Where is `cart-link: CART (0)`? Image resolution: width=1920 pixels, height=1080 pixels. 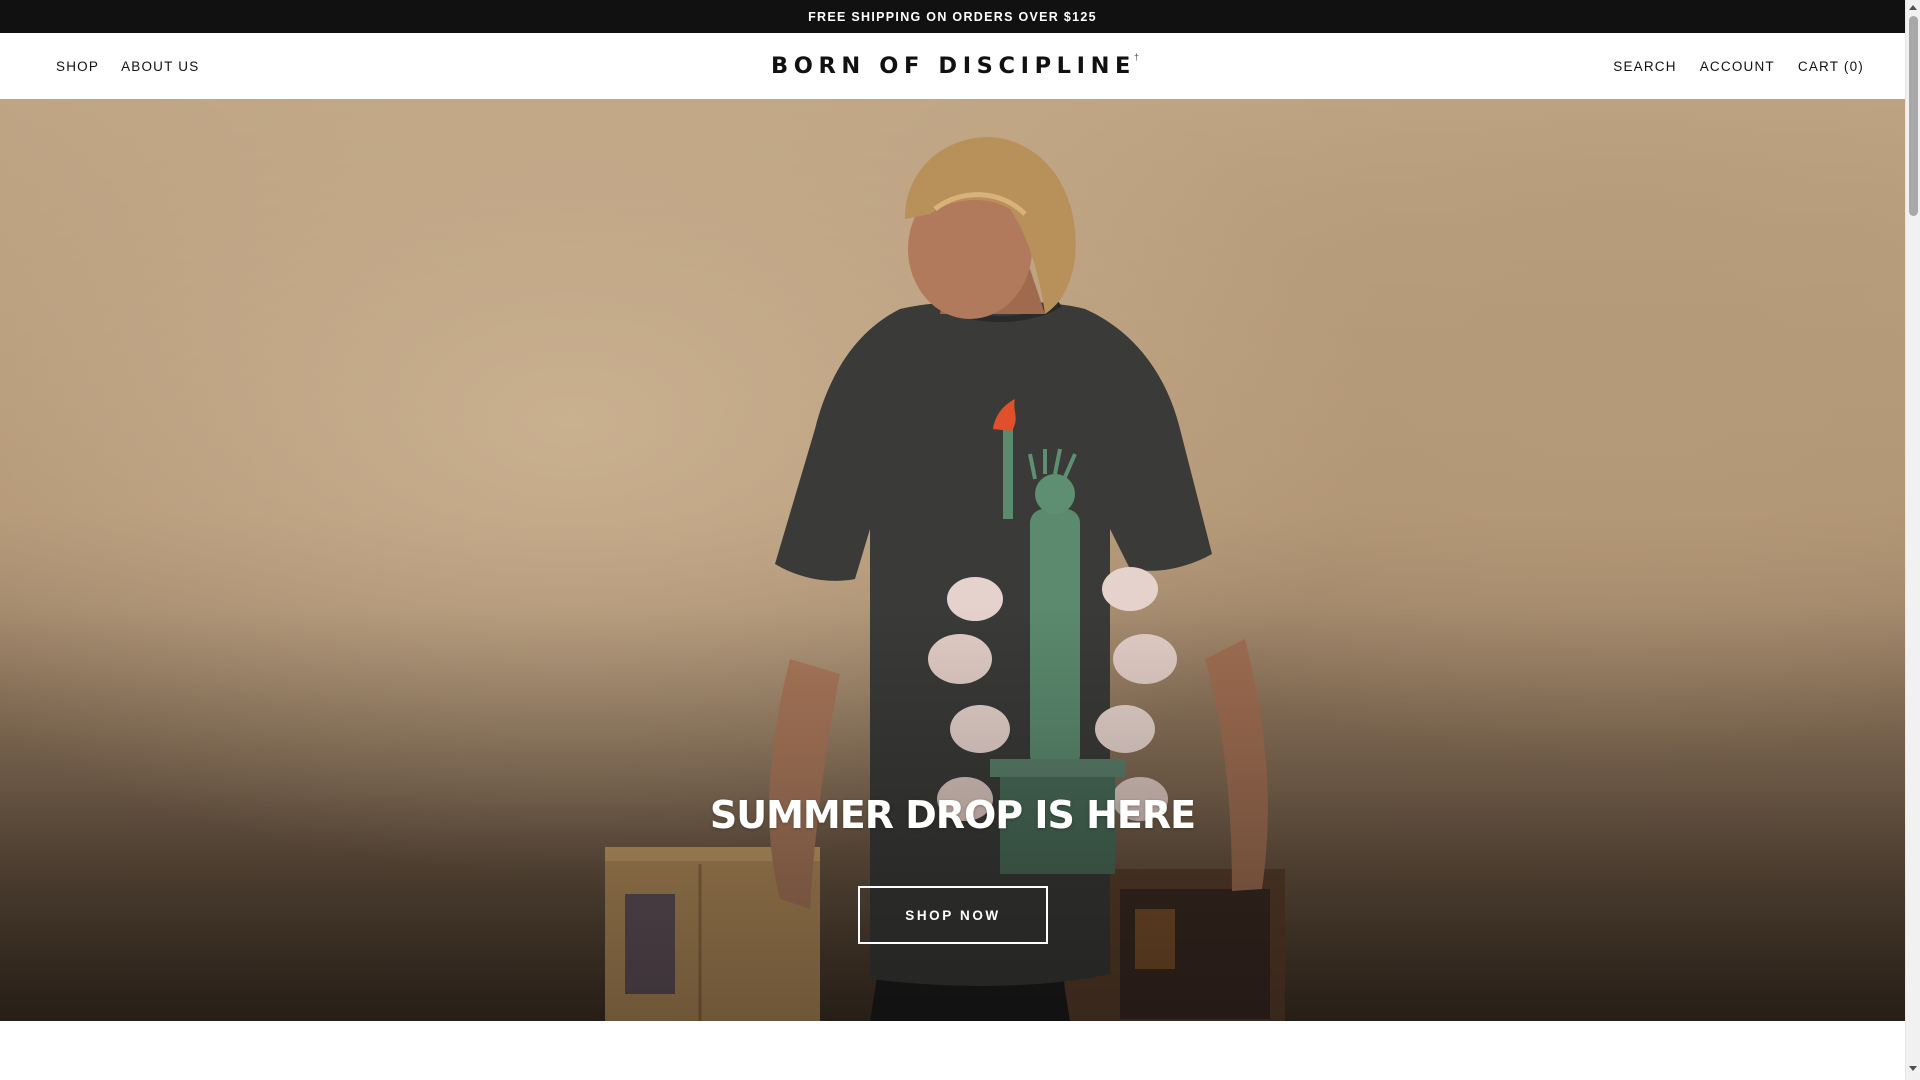 cart-link: CART (0) is located at coordinates (1831, 66).